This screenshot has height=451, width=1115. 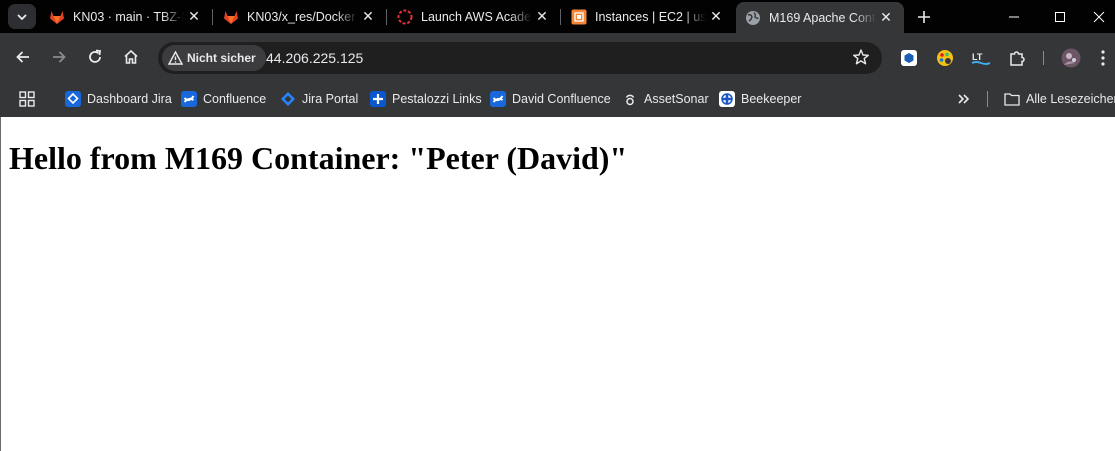 I want to click on folder-icon, so click(x=1012, y=99).